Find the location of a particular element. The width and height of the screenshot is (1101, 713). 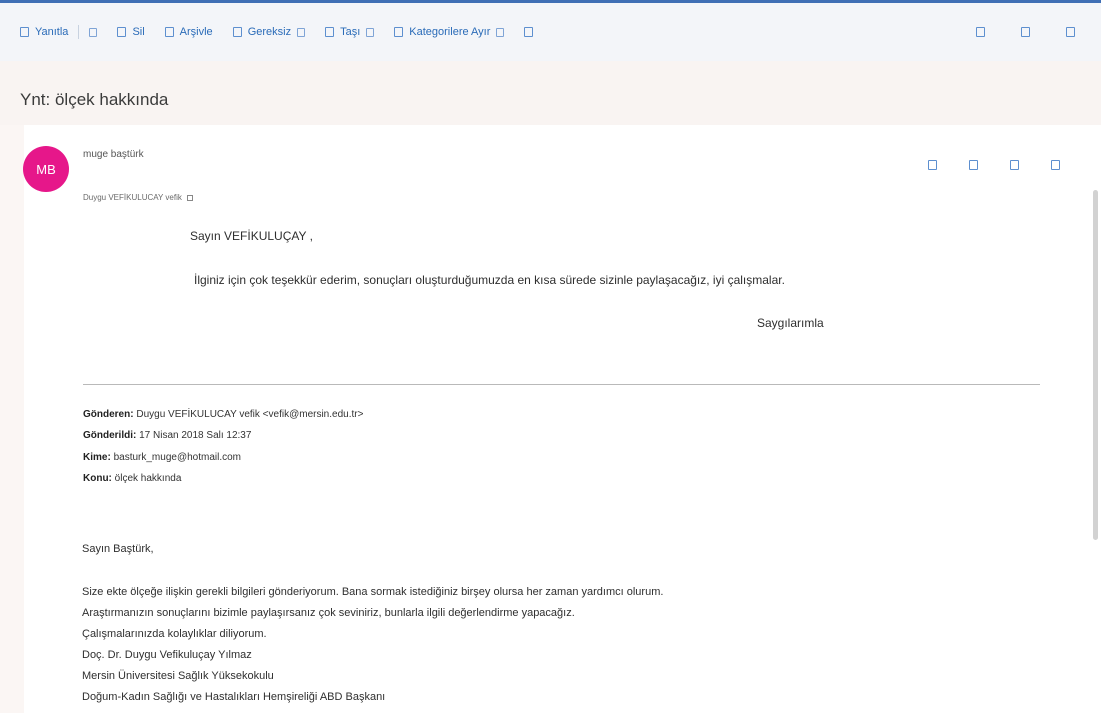

archive-button: Arşivle is located at coordinates (188, 32).